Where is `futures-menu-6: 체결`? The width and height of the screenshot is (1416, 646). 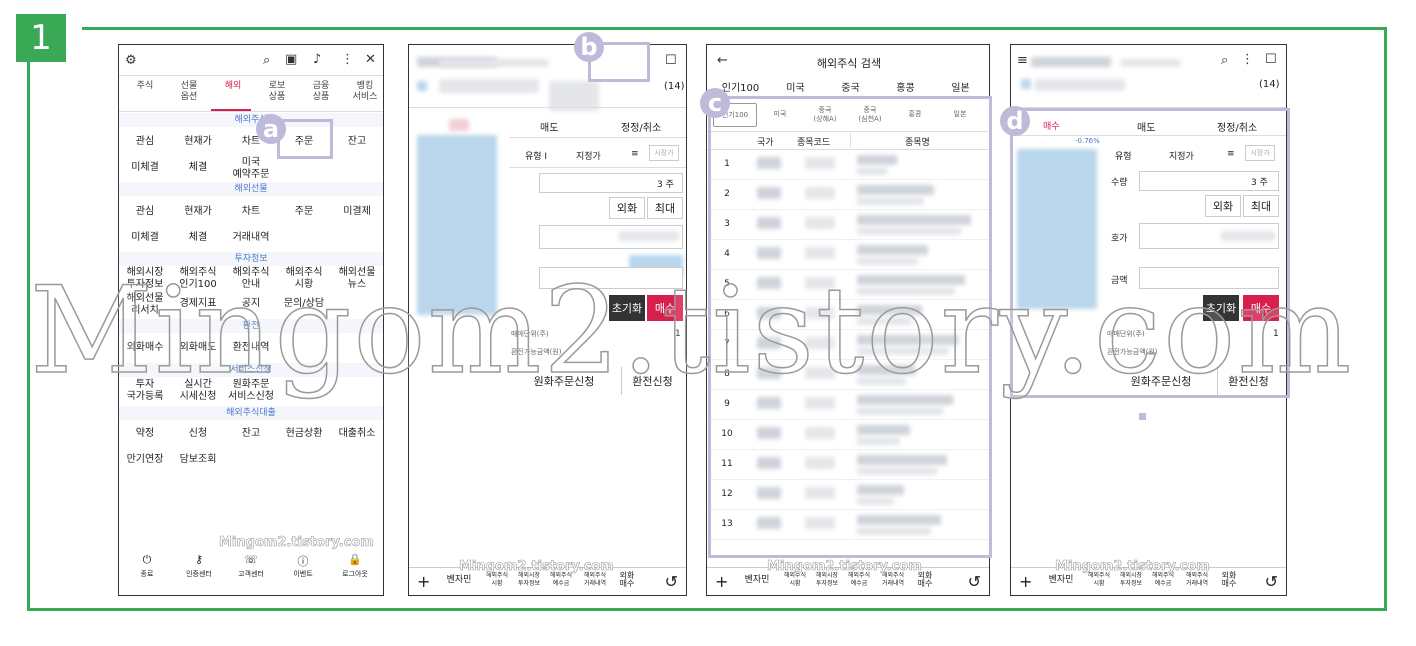 futures-menu-6: 체결 is located at coordinates (198, 238).